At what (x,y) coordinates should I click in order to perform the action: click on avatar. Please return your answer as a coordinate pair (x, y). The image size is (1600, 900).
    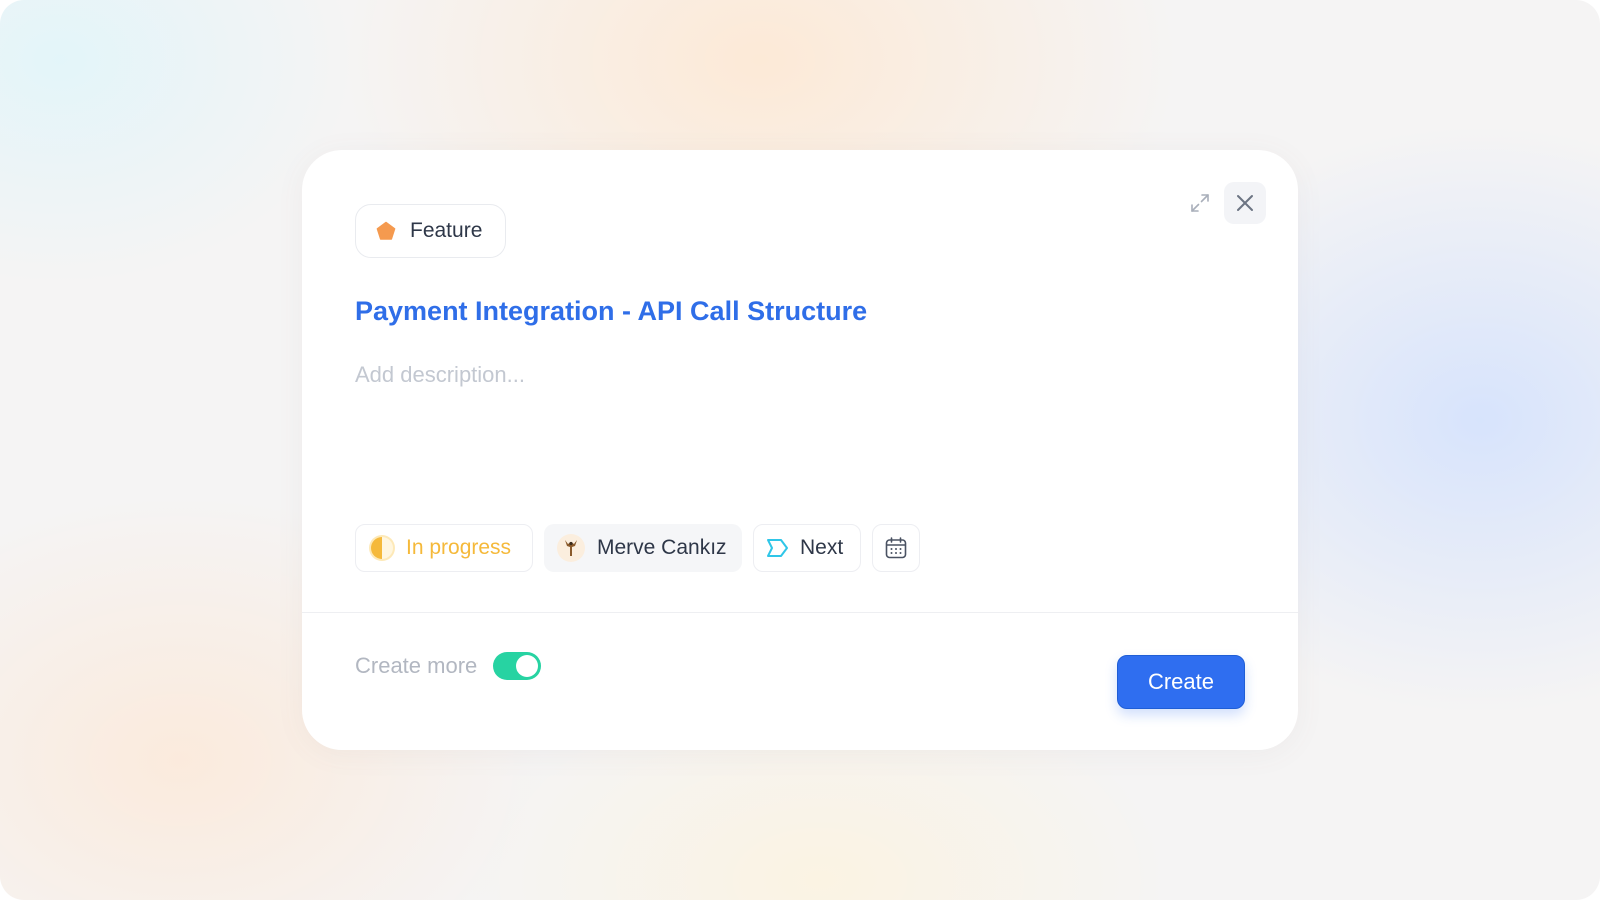
    Looking at the image, I should click on (571, 548).